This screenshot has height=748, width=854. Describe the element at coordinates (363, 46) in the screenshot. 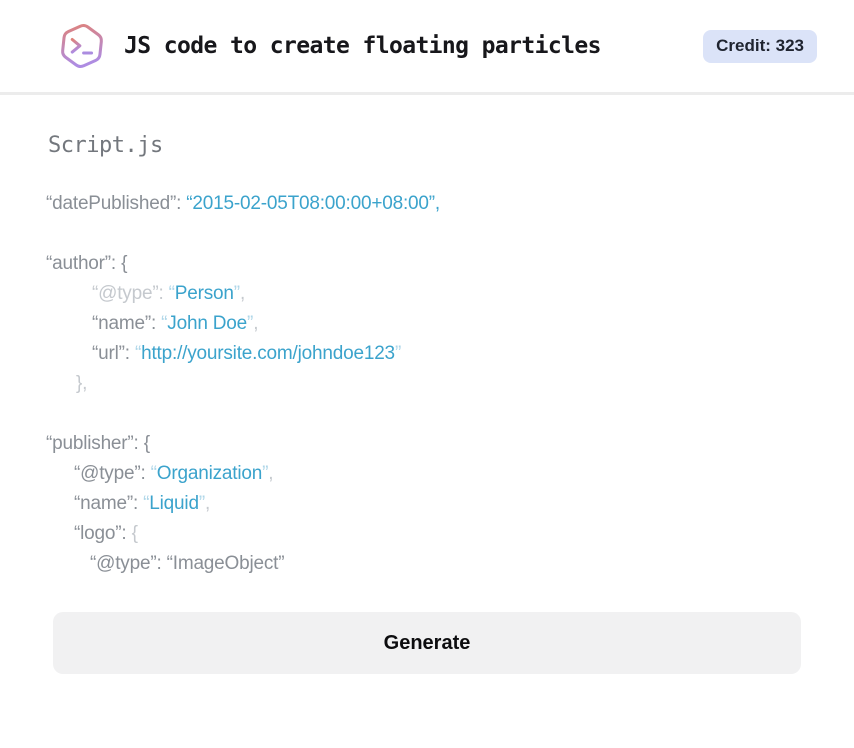

I see `page-title: JS code to create floating particles` at that location.